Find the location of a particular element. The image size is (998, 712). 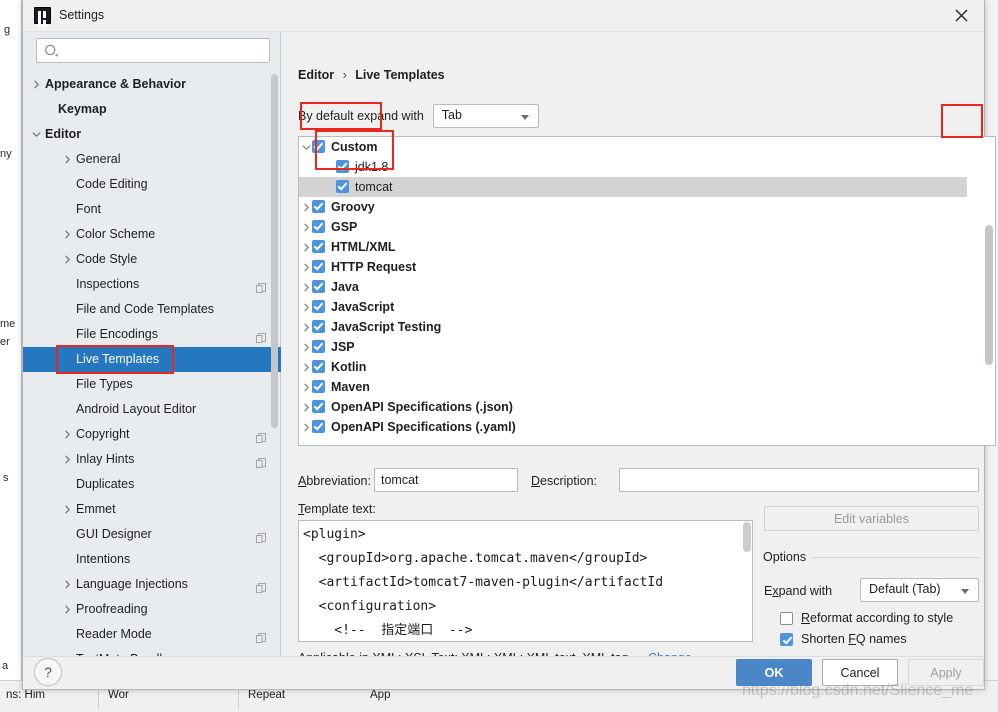

template-text-scrollbar is located at coordinates (747, 581).